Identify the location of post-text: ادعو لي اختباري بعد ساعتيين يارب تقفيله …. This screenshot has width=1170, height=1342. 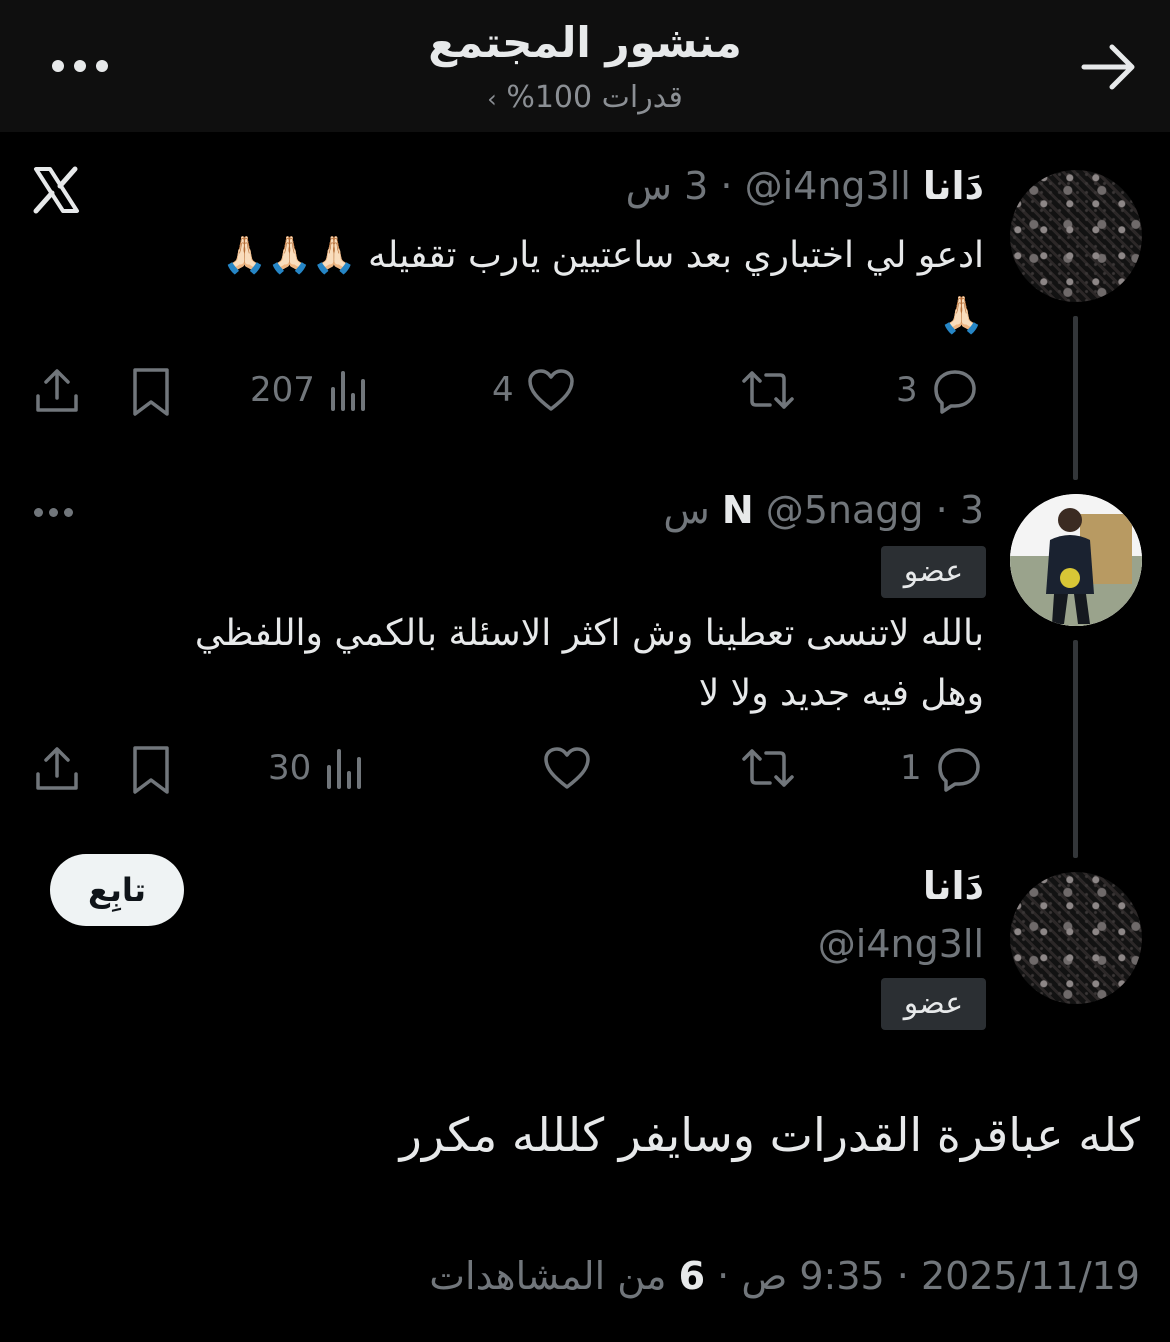
(504, 286).